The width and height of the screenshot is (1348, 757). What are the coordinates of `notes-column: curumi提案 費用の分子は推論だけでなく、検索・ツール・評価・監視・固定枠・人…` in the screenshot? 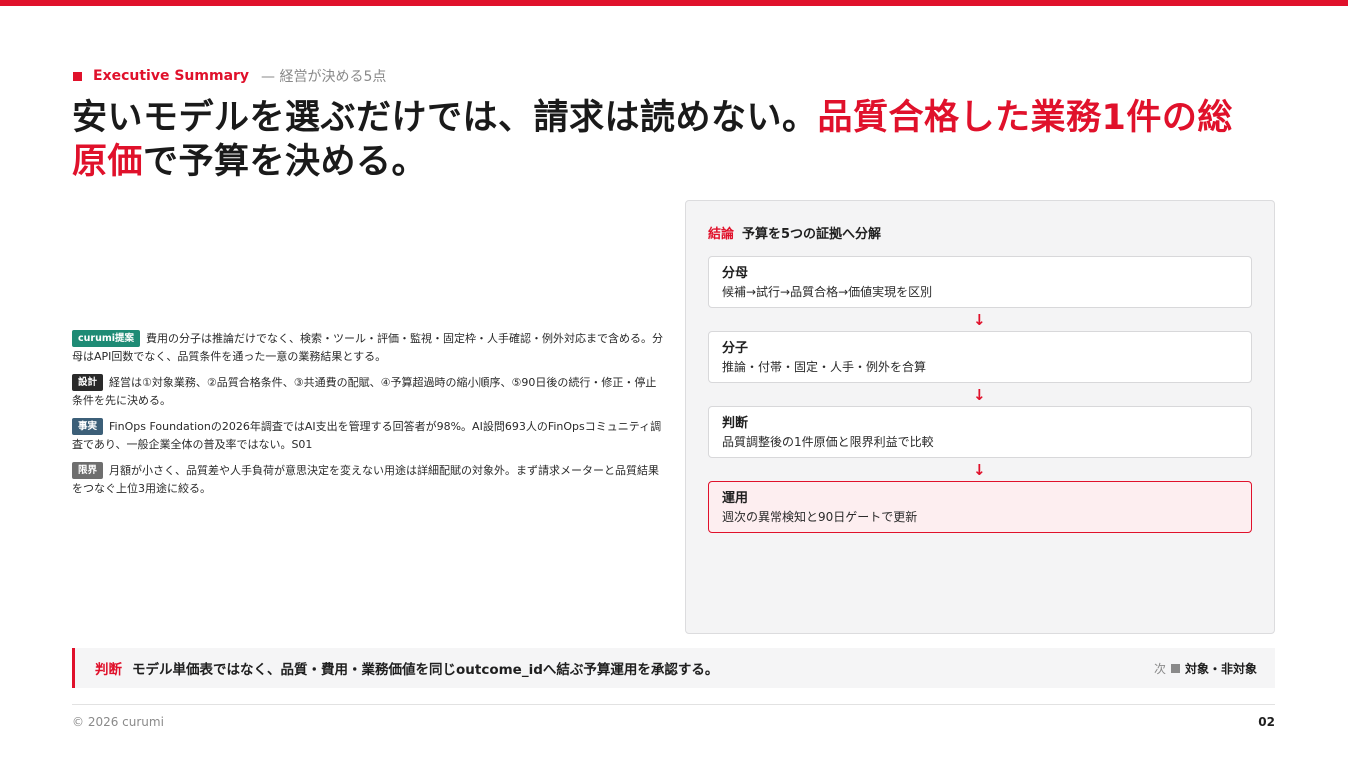 It's located at (368, 418).